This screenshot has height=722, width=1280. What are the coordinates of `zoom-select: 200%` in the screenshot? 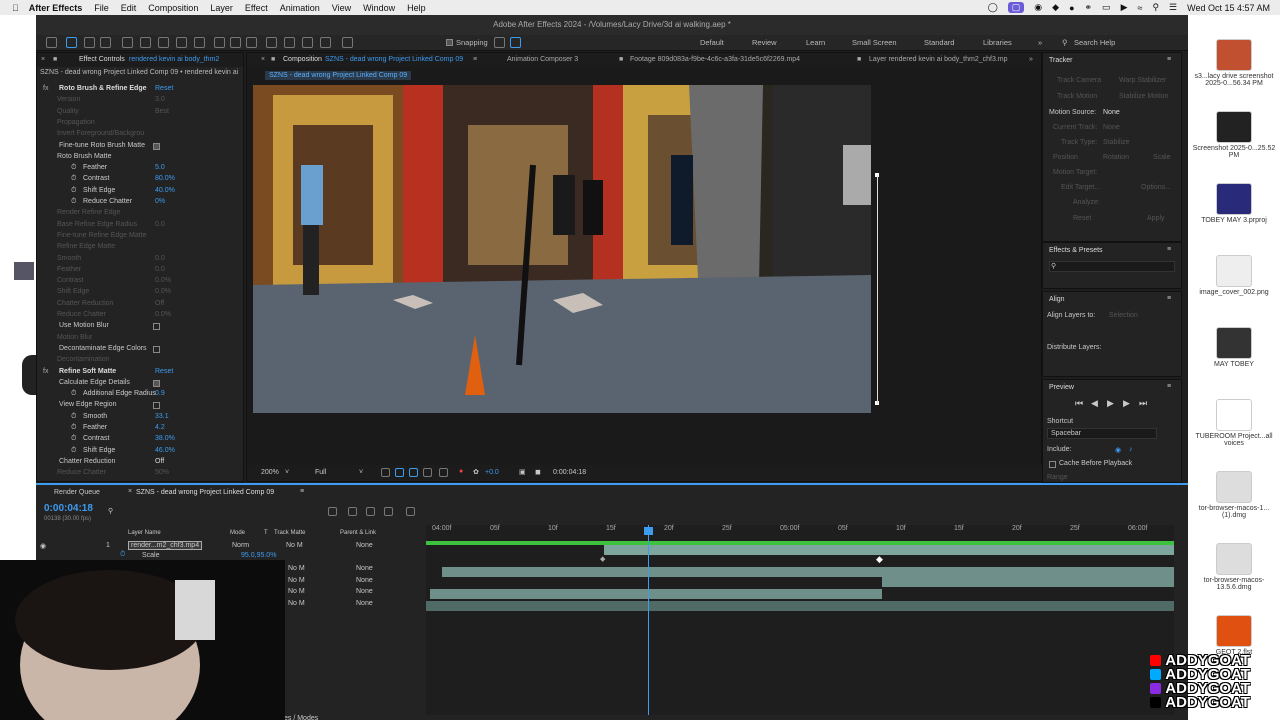 It's located at (270, 472).